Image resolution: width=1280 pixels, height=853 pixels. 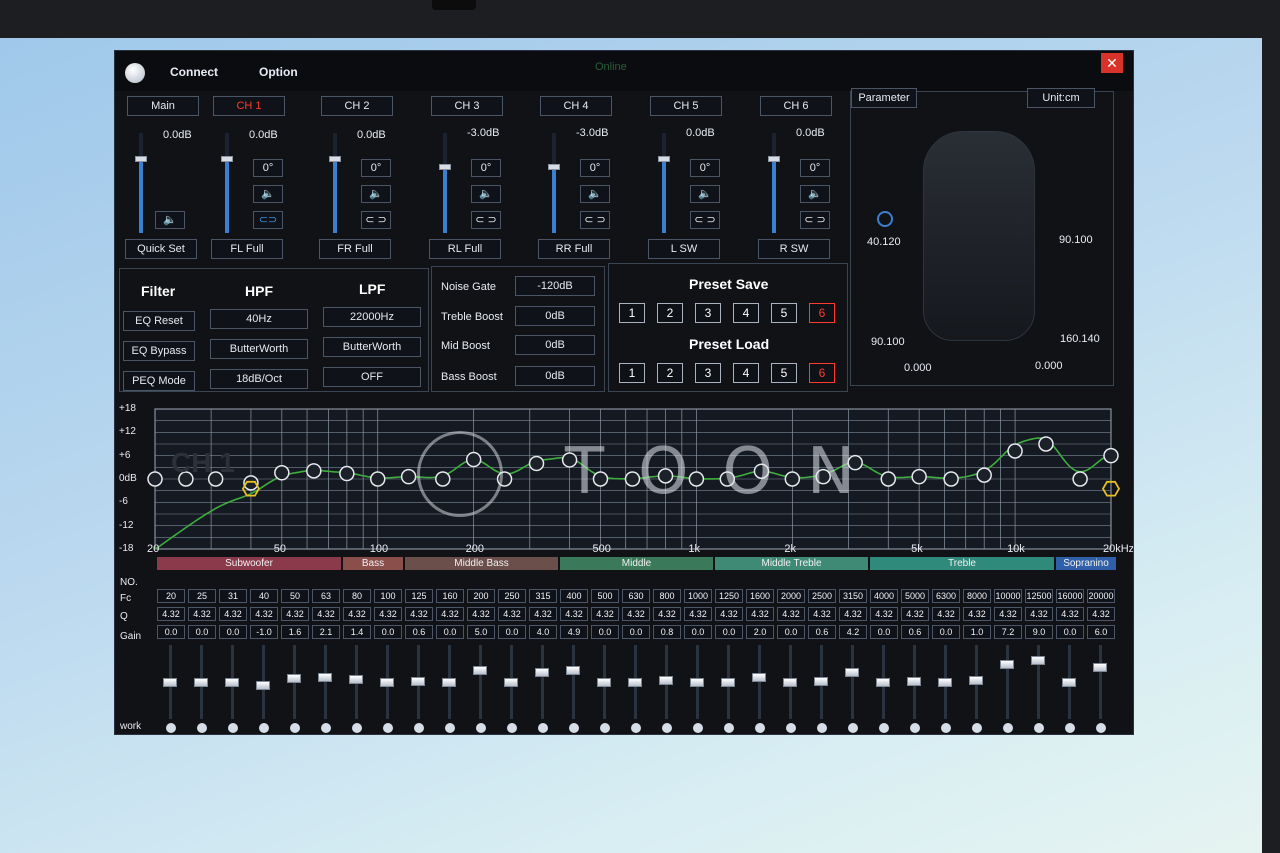 I want to click on gain-cell: 1.4, so click(x=357, y=632).